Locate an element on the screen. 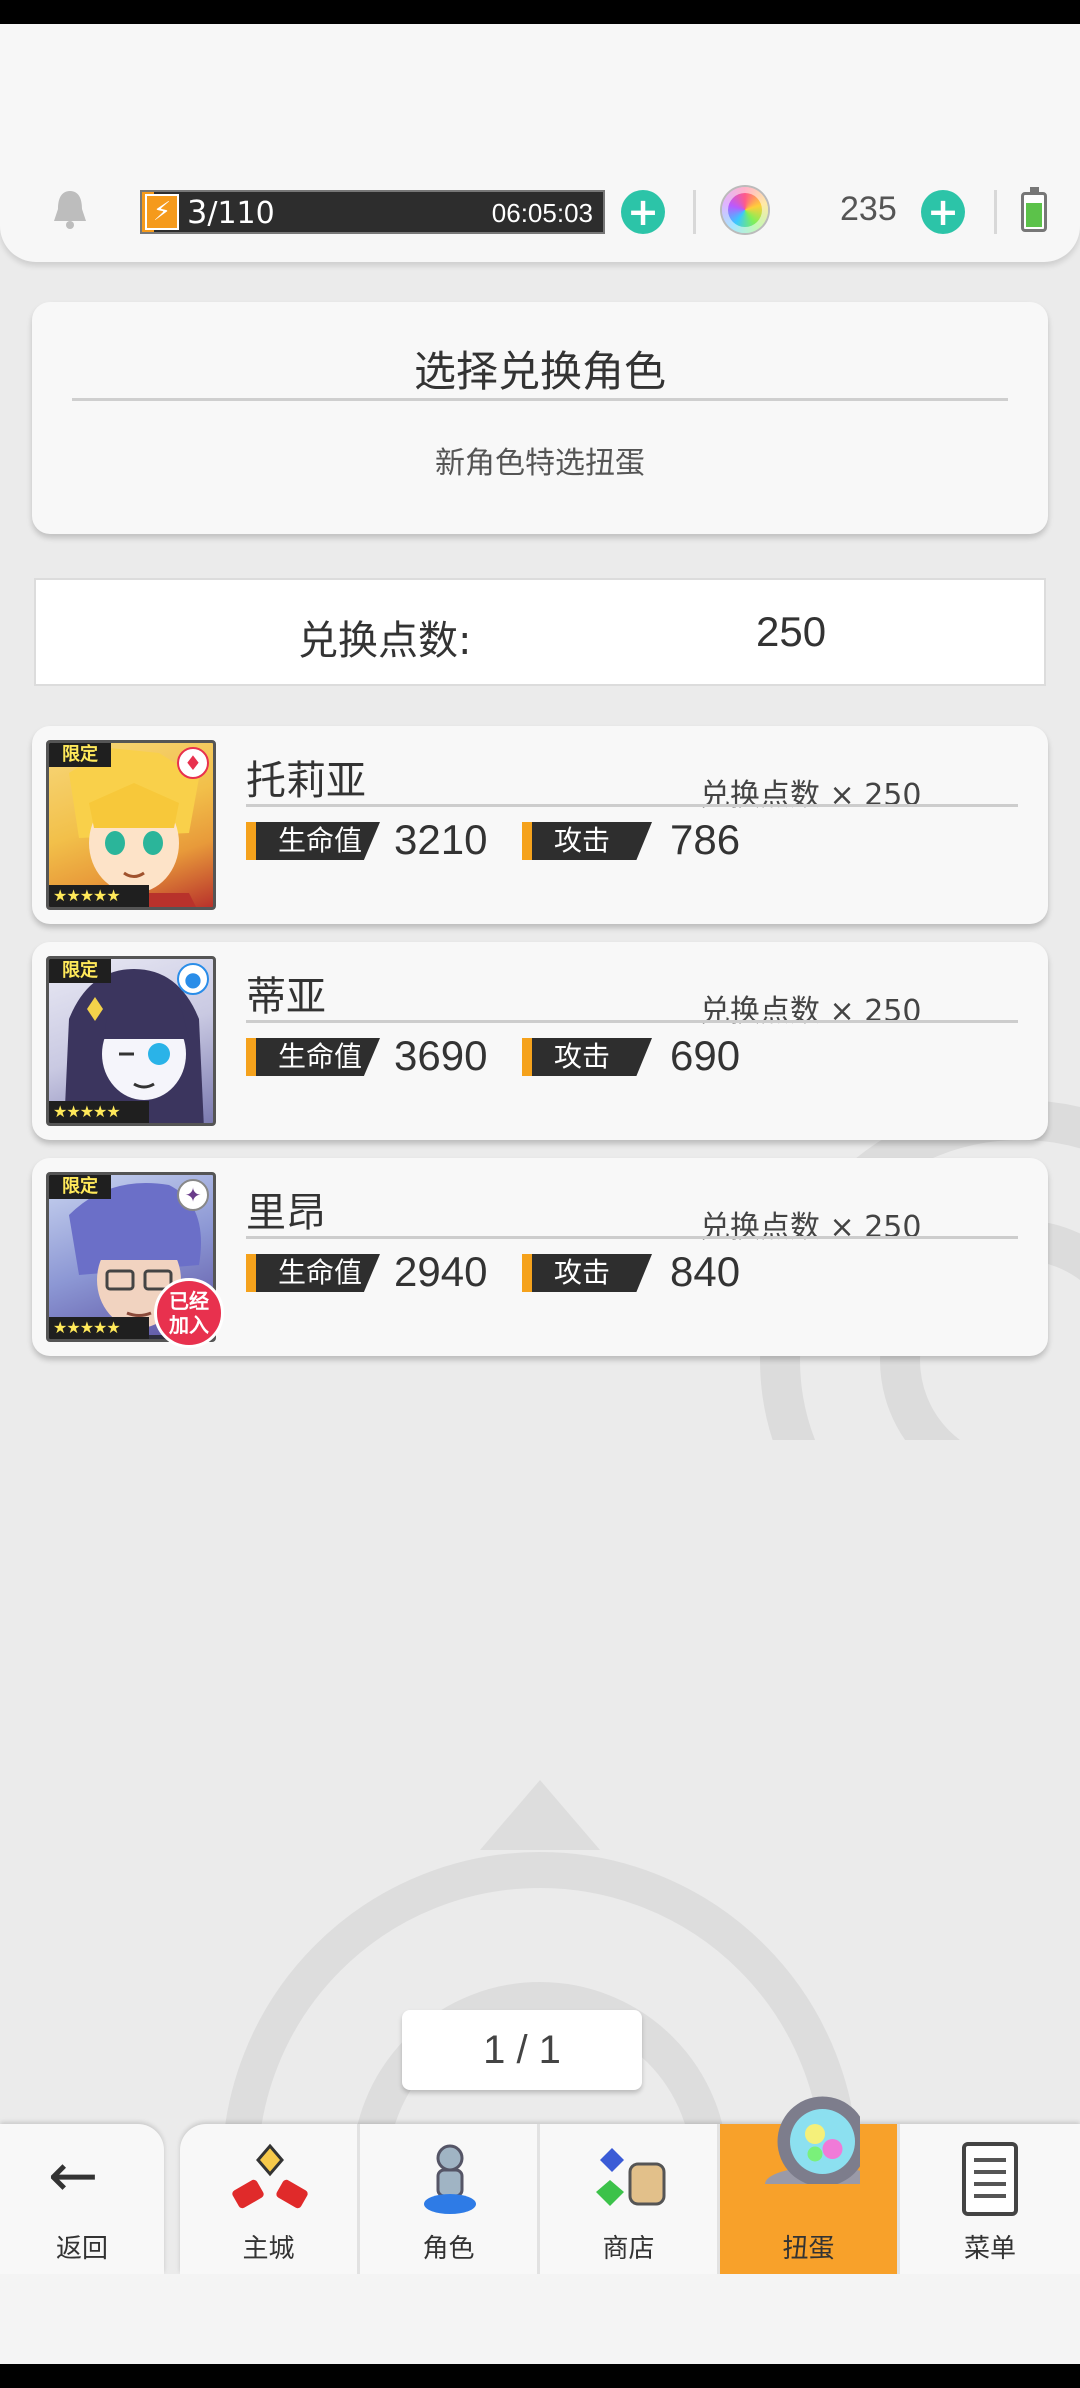 This screenshot has width=1080, height=2388. tab-character: 角色 is located at coordinates (450, 2199).